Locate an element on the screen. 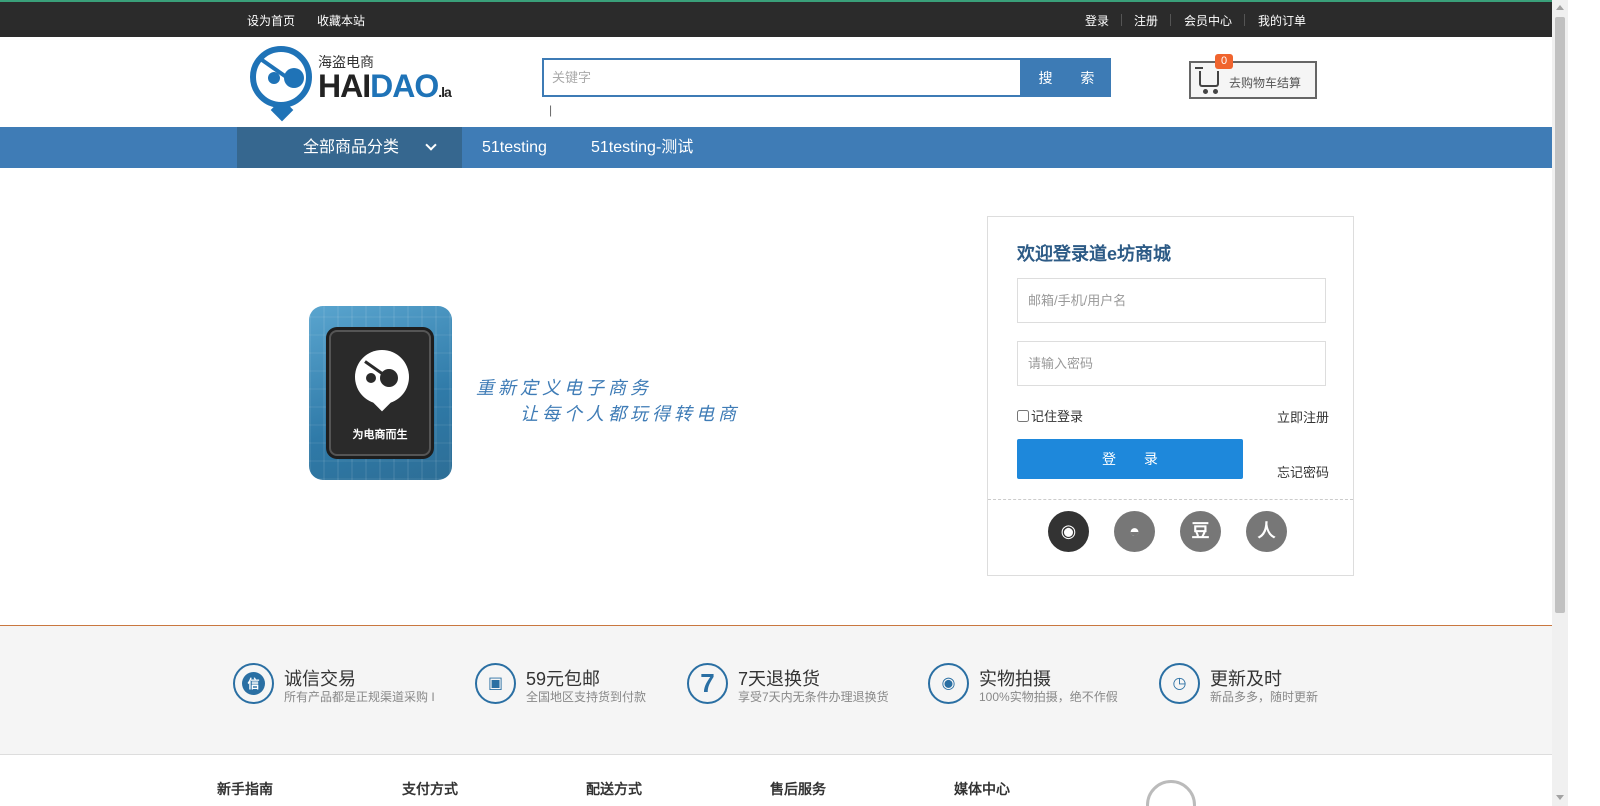 Image resolution: width=1600 pixels, height=806 pixels. chip-logo: 为电商而生 is located at coordinates (380, 393).